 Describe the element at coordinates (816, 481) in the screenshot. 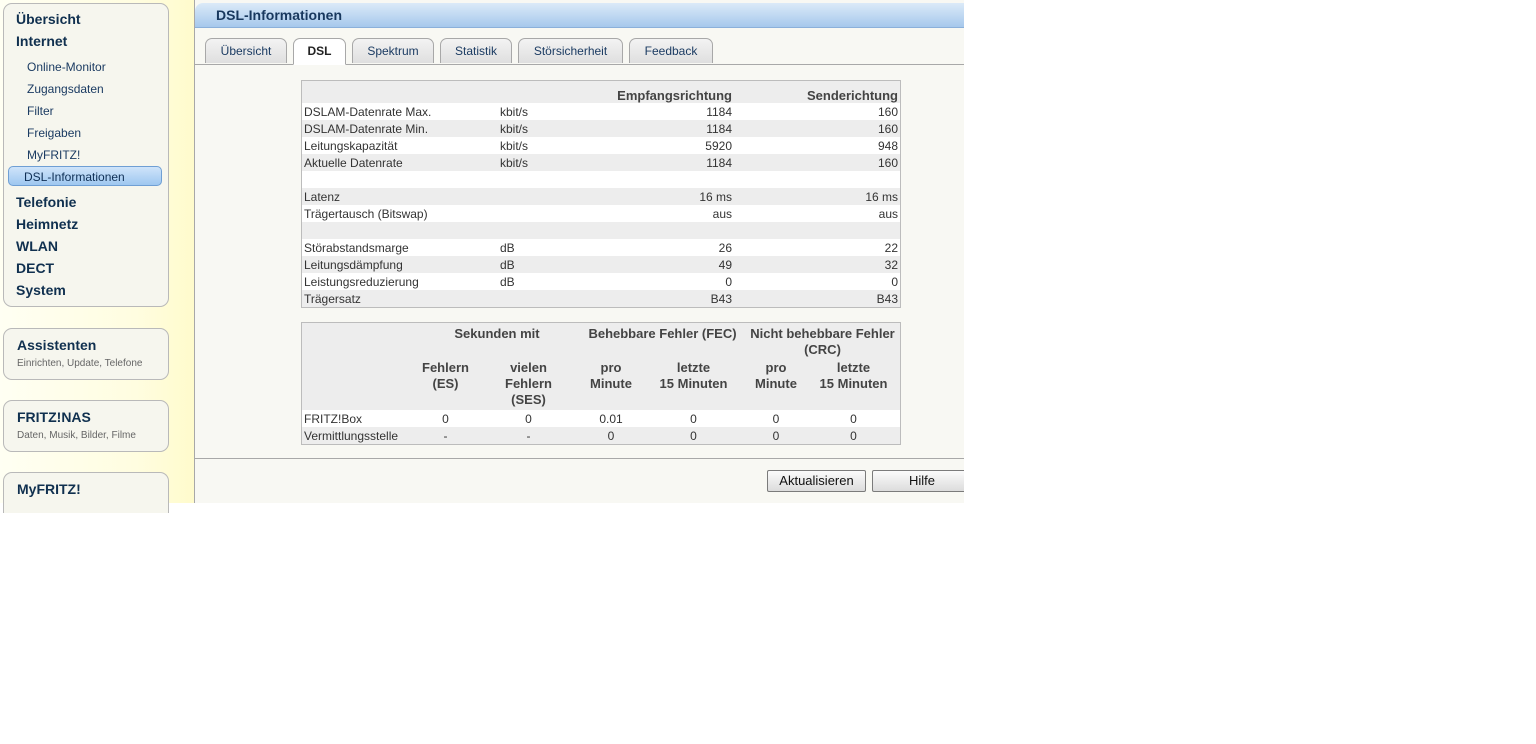

I see `refresh-button: Aktualisieren` at that location.